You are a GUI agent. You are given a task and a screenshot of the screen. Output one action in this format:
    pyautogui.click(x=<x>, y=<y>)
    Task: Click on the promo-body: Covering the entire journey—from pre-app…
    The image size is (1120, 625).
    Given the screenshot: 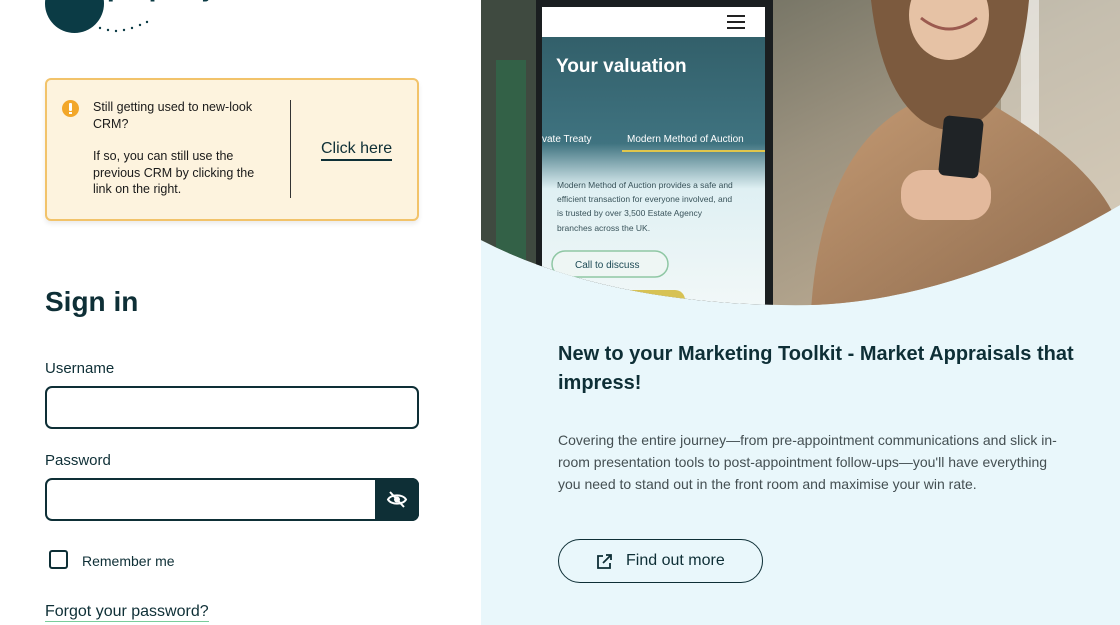 What is the action you would take?
    pyautogui.click(x=807, y=462)
    